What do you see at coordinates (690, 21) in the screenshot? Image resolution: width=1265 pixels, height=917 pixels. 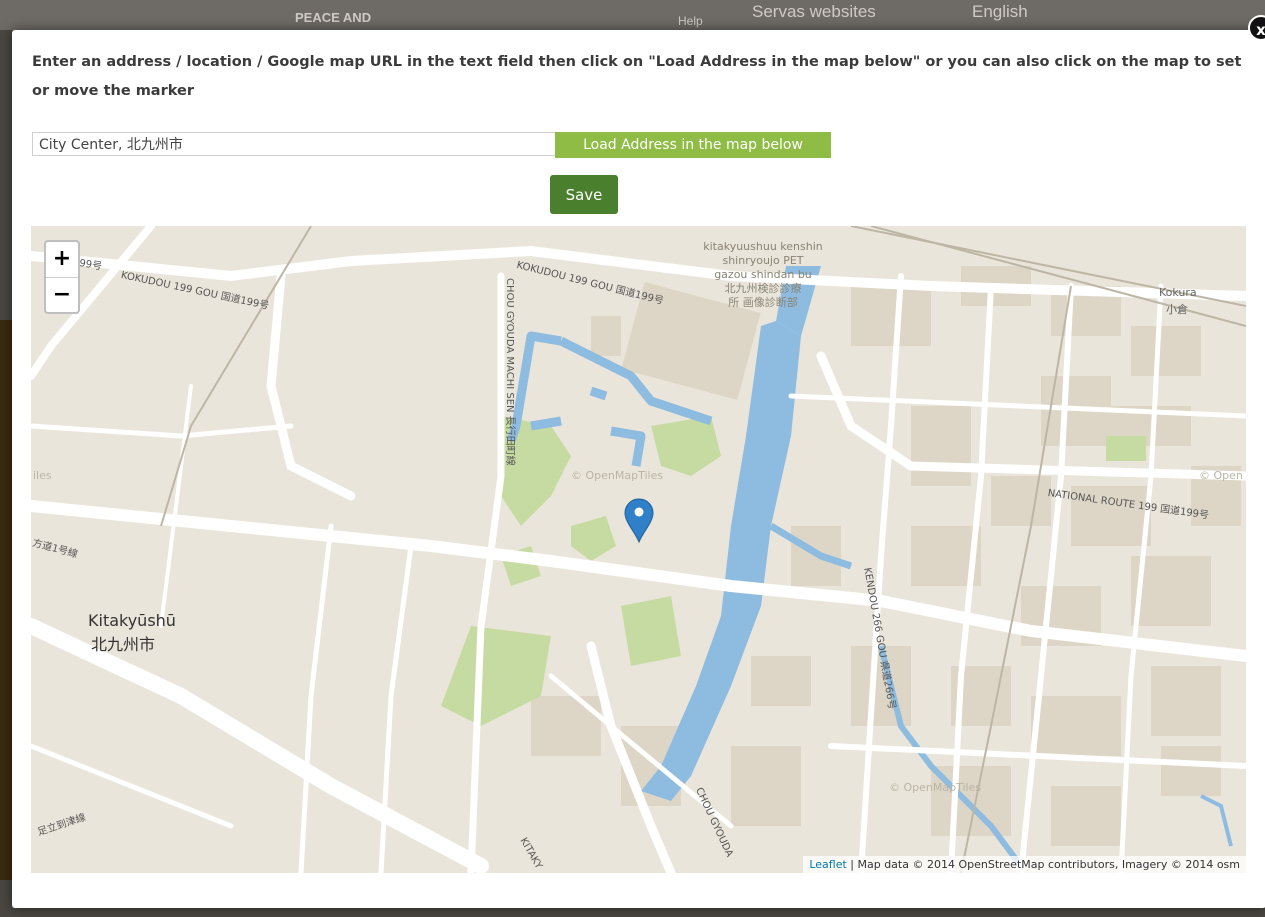 I see `bg-header-item: Help` at bounding box center [690, 21].